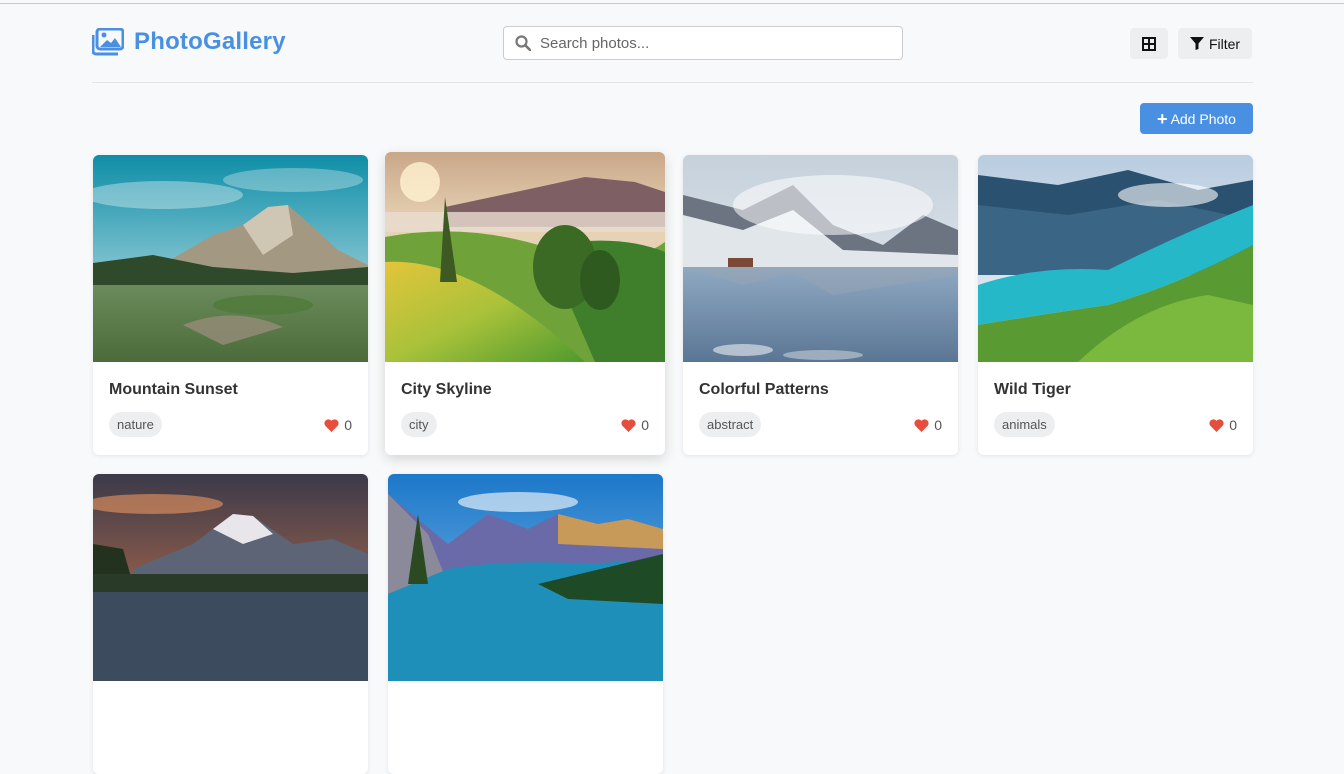 The image size is (1344, 774). I want to click on photo-card: Colorful Patterns abstract 0, so click(820, 305).